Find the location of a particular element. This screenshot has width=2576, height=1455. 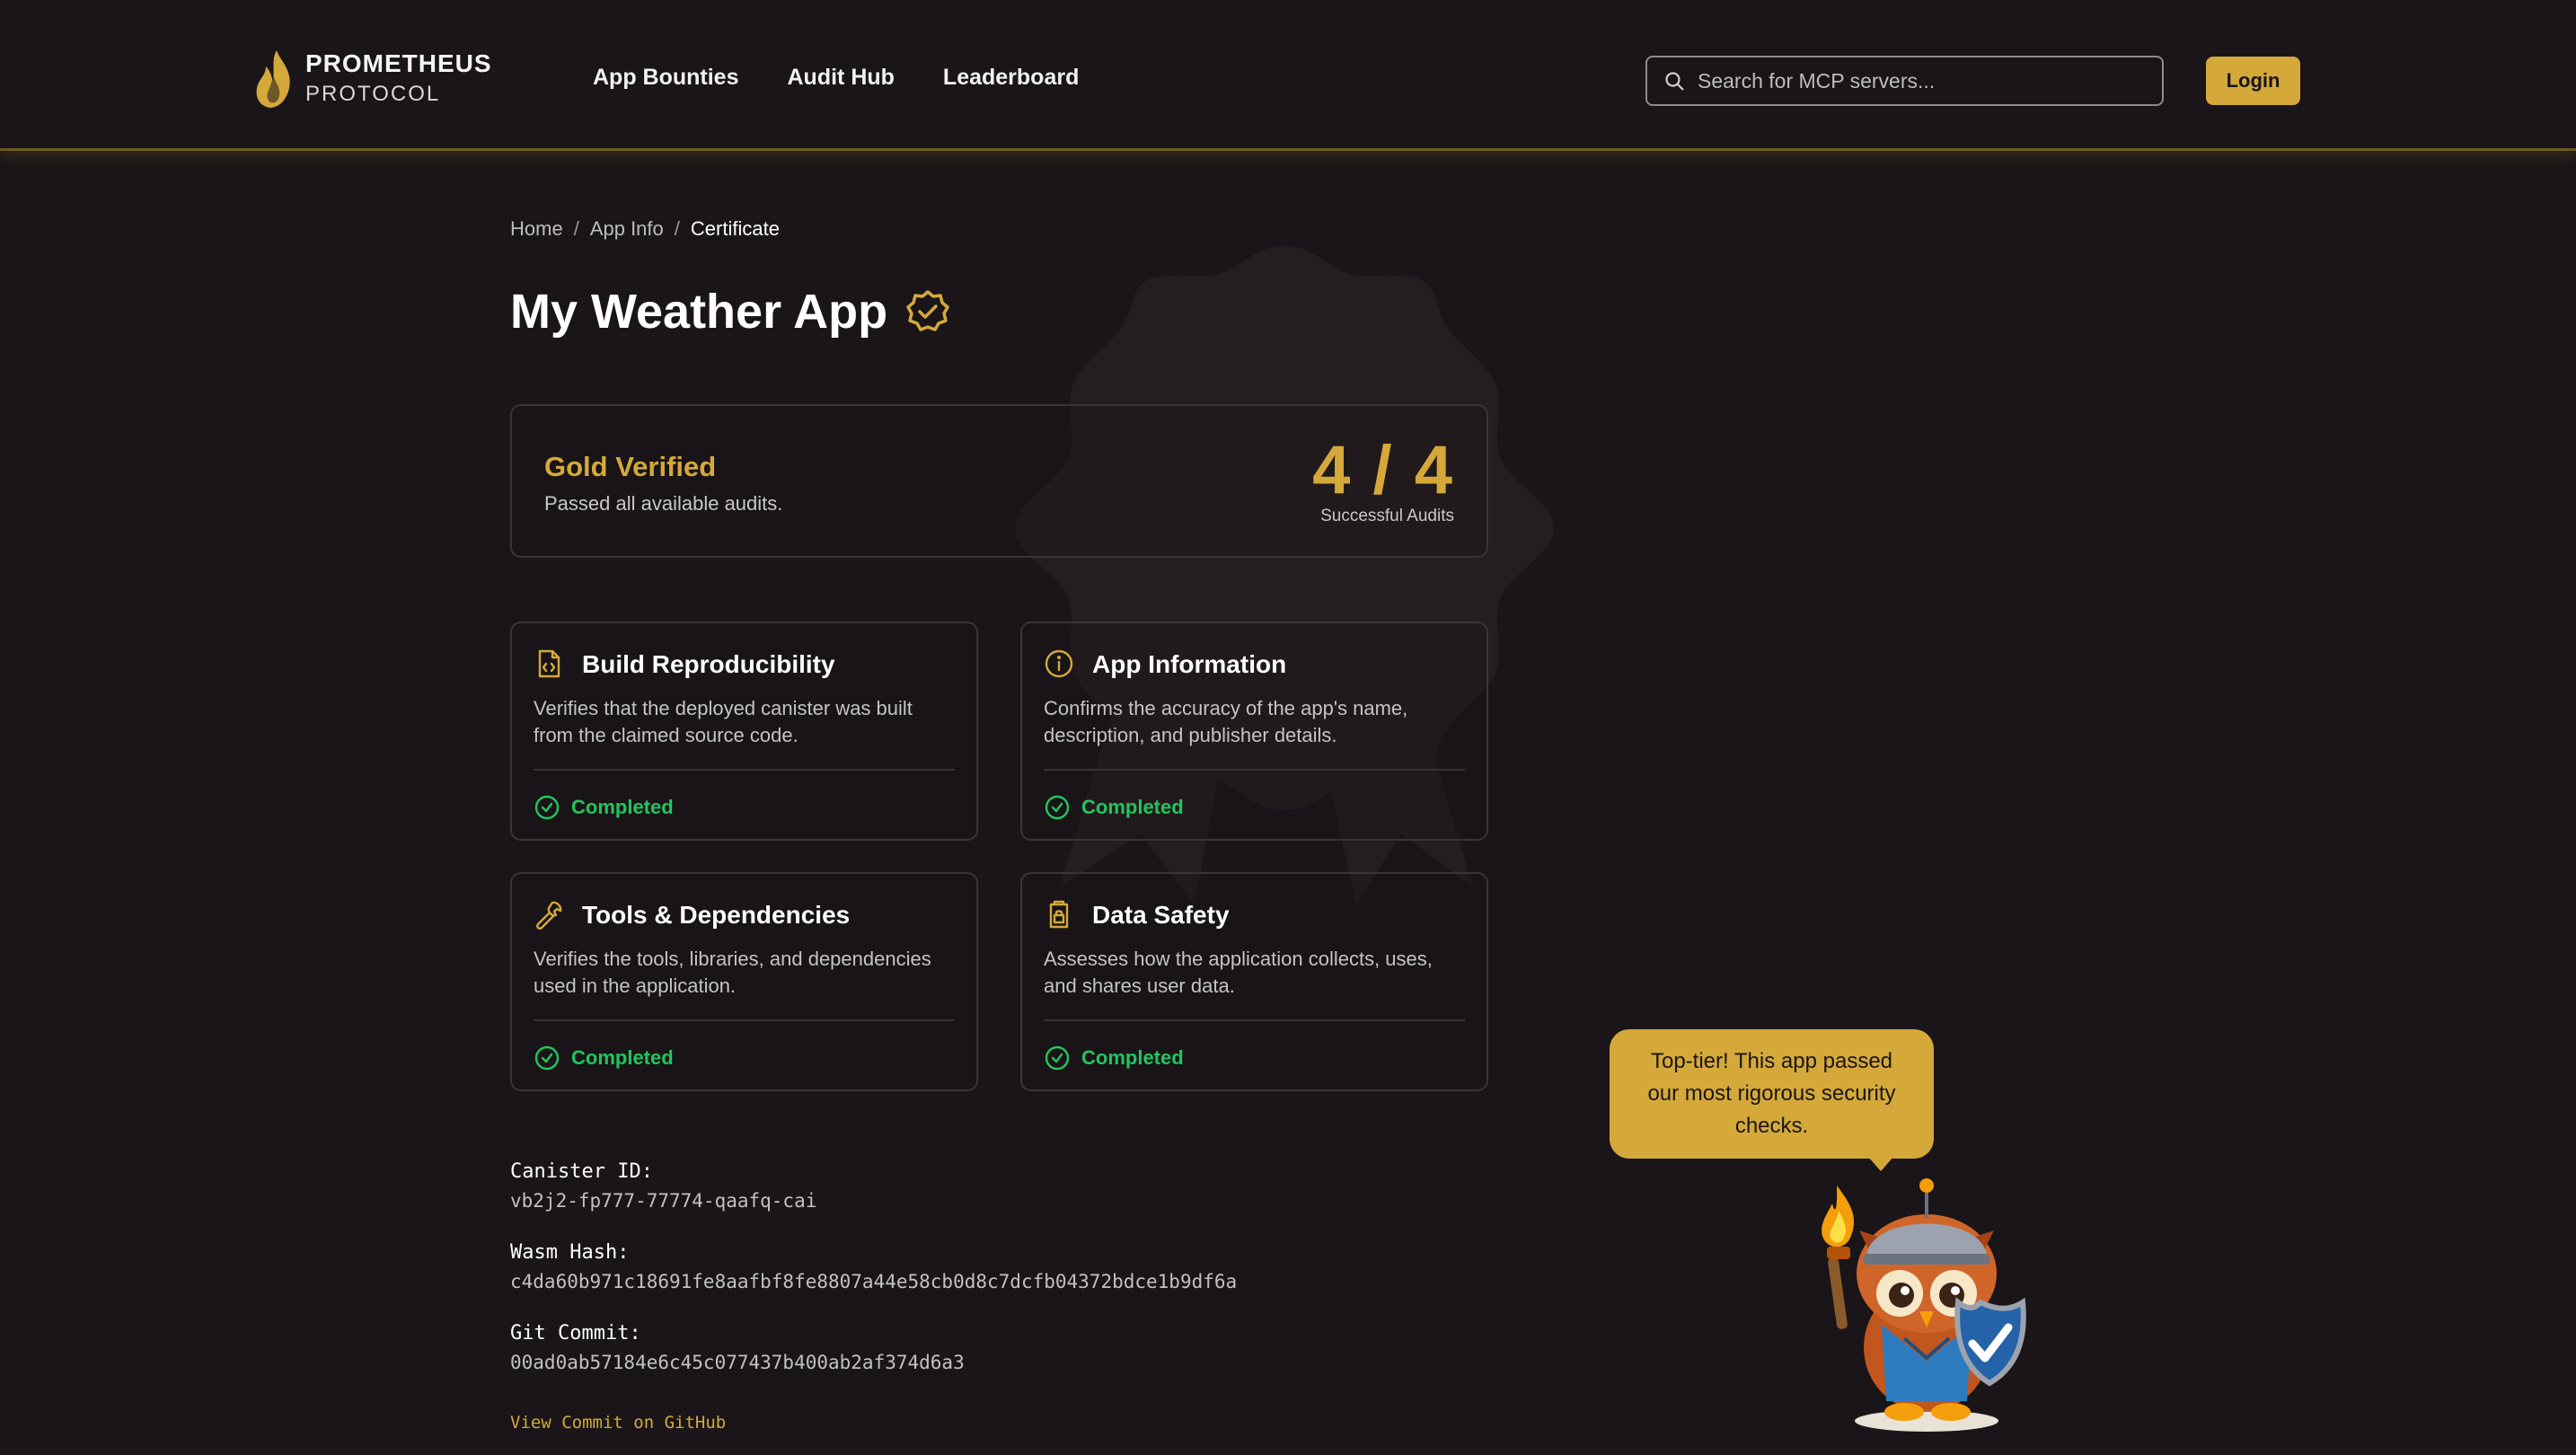

page-title-row: My Weather App is located at coordinates (730, 312).